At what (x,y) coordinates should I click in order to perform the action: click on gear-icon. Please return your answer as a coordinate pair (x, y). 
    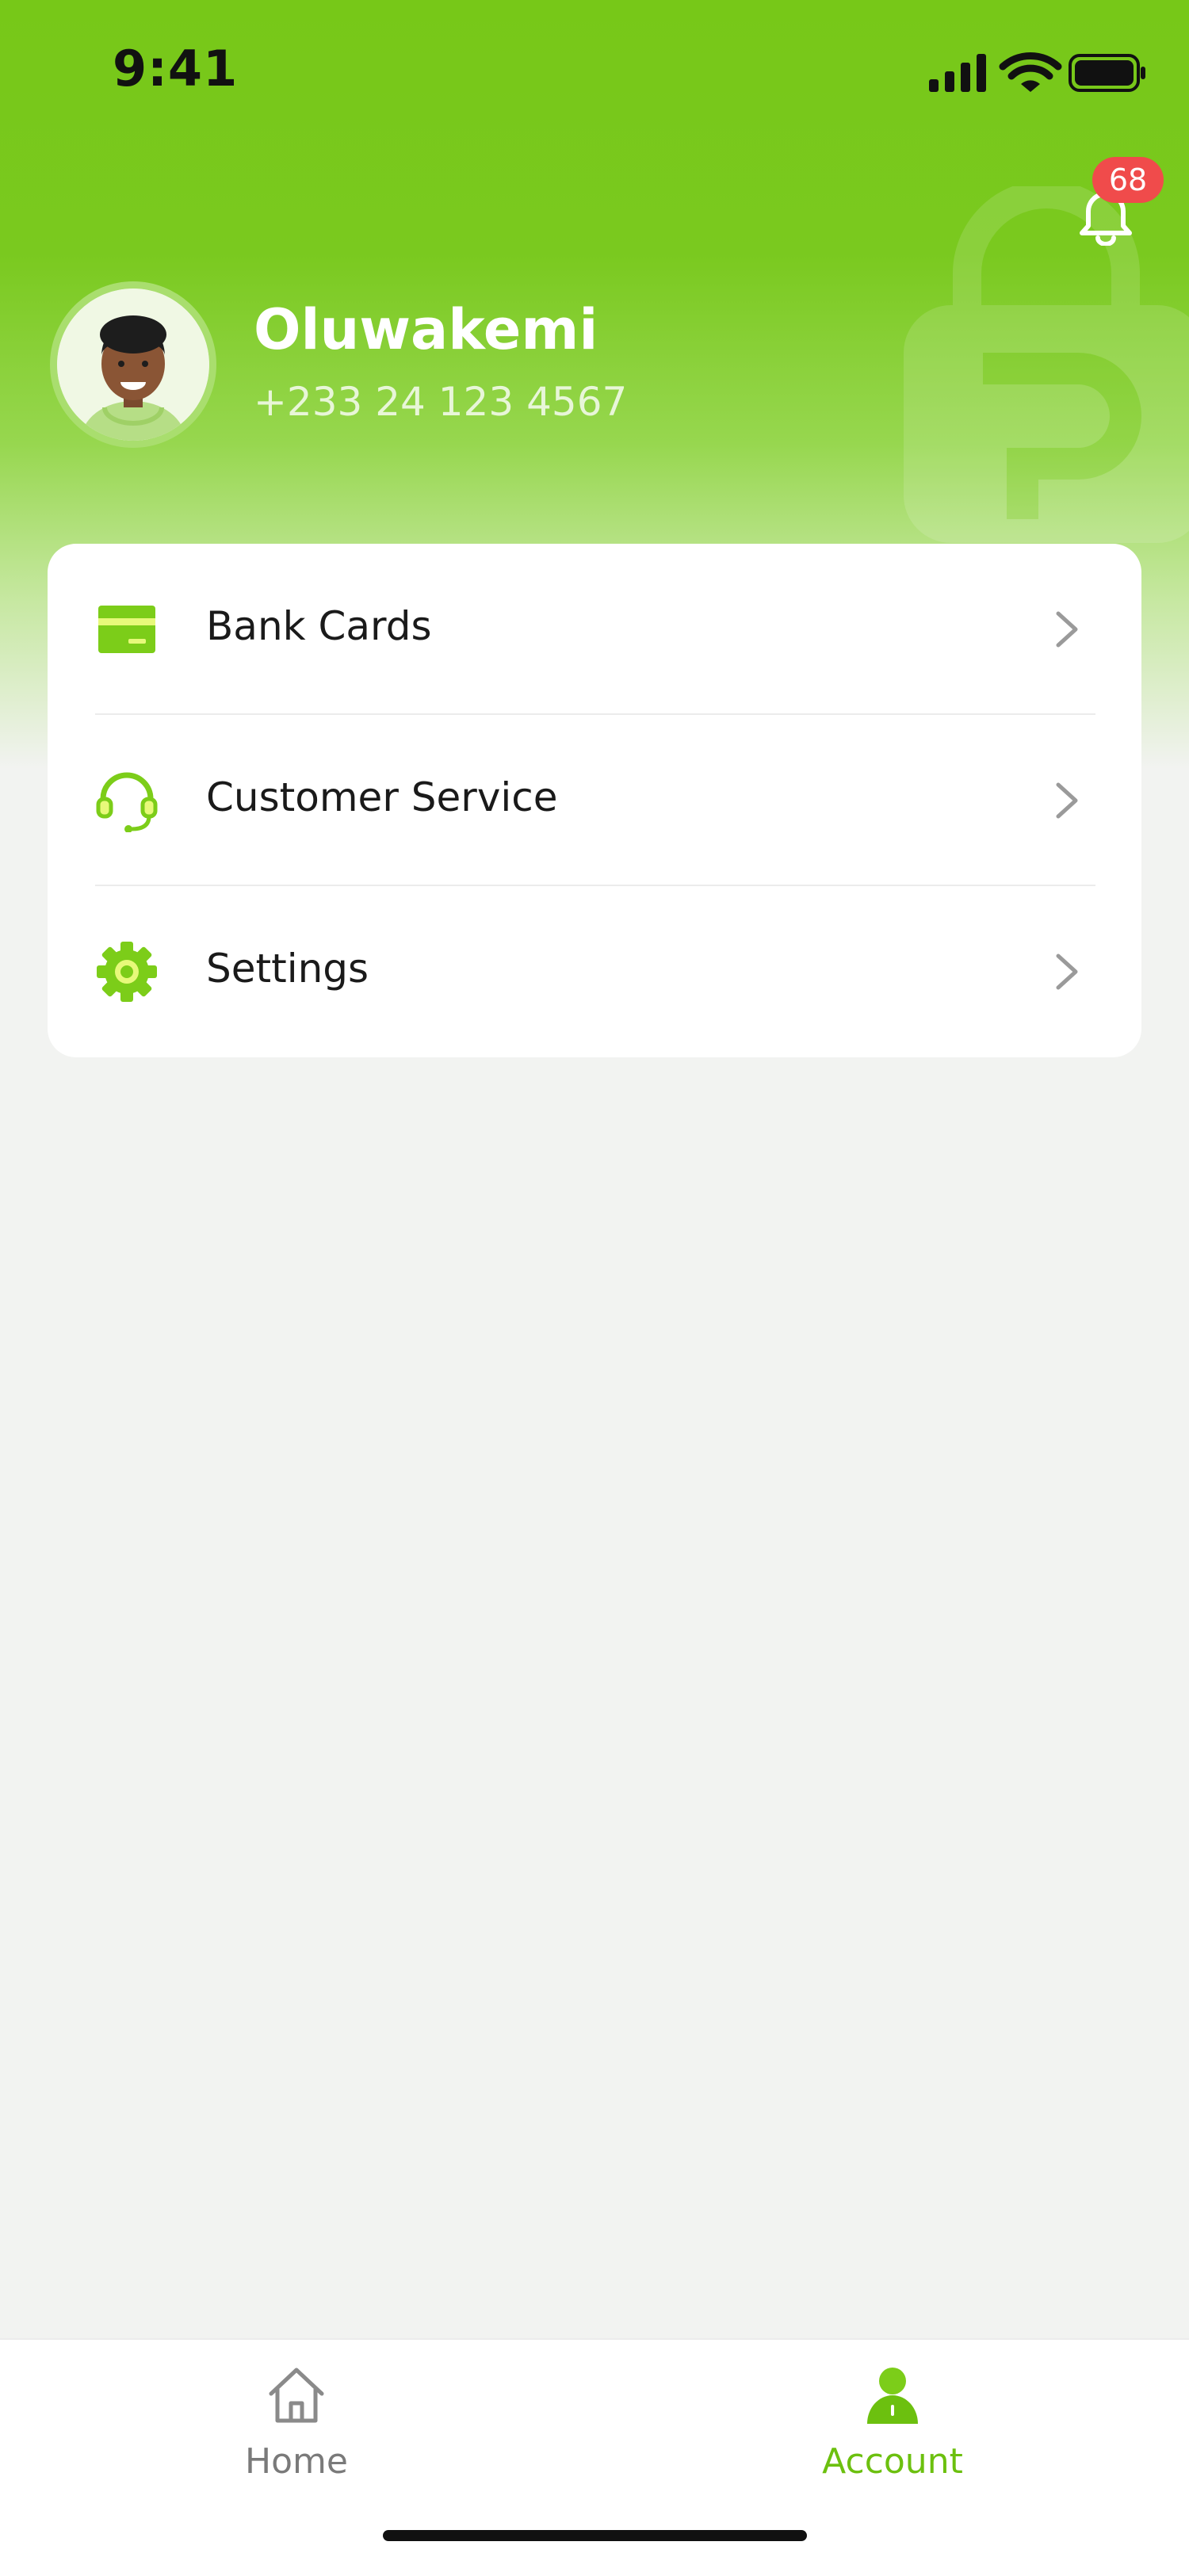
    Looking at the image, I should click on (127, 972).